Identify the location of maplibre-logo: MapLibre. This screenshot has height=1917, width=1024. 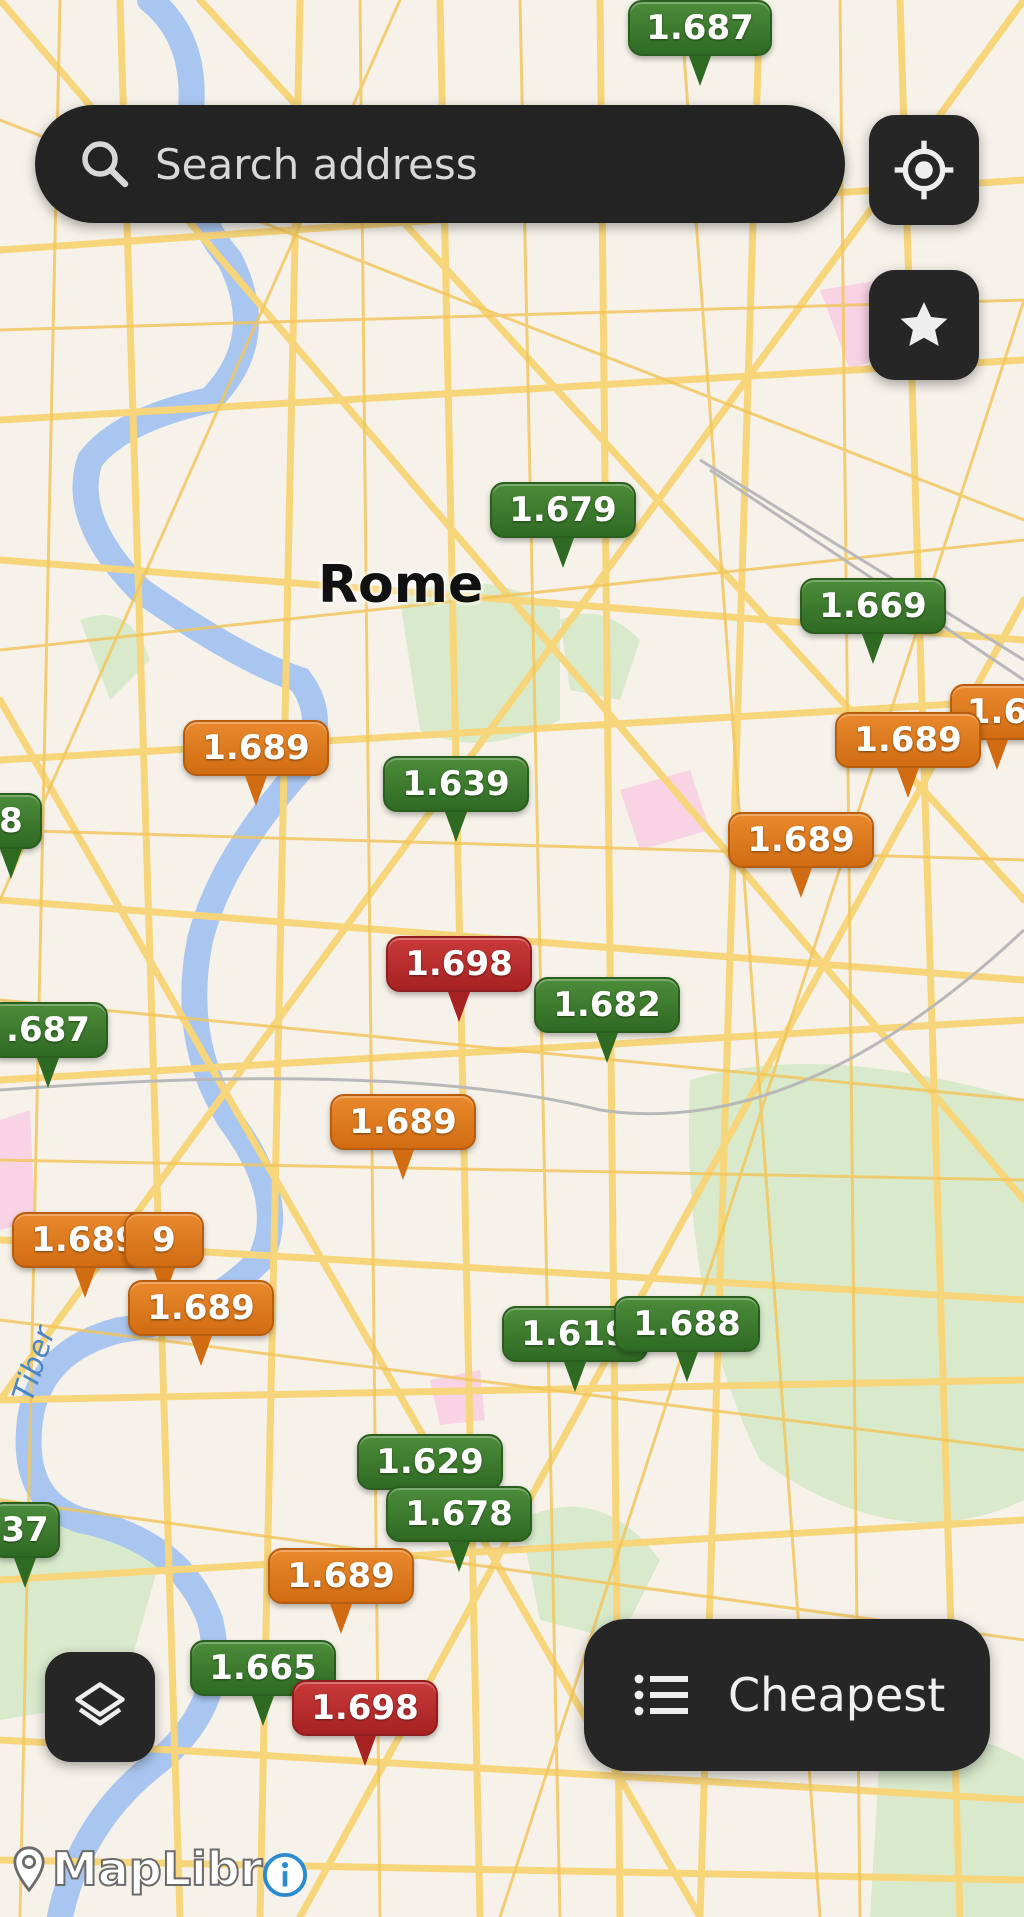
(153, 1869).